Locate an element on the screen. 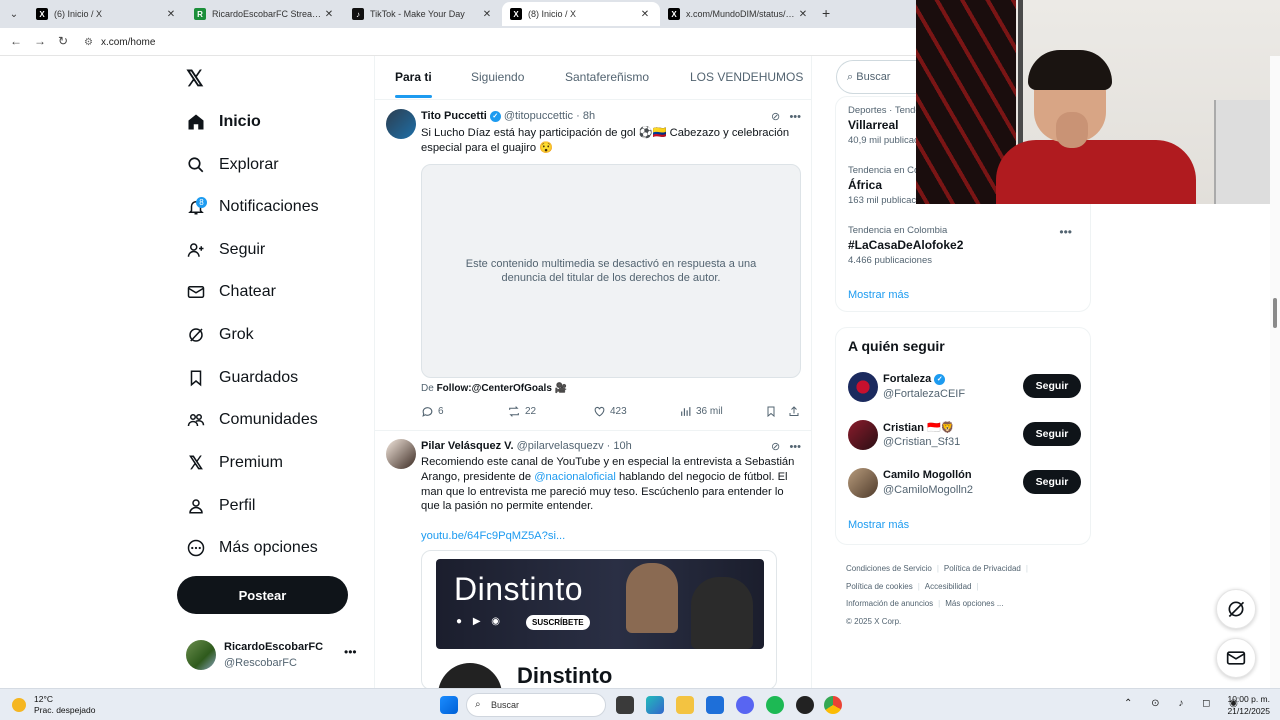  repost-button: 22 is located at coordinates (521, 411).